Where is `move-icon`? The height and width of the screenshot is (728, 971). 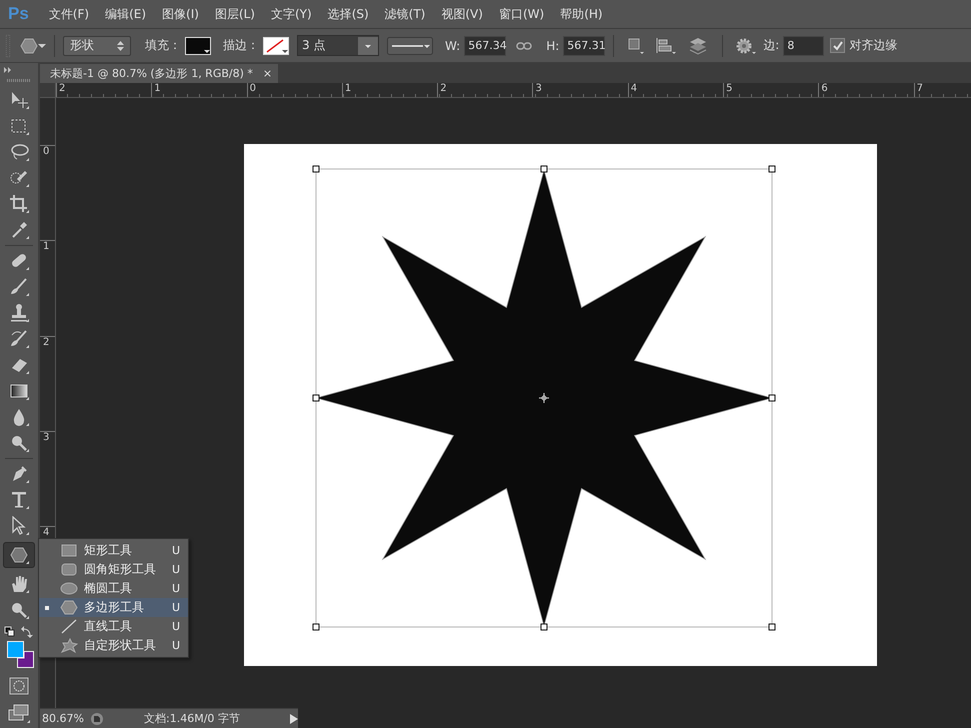
move-icon is located at coordinates (19, 100).